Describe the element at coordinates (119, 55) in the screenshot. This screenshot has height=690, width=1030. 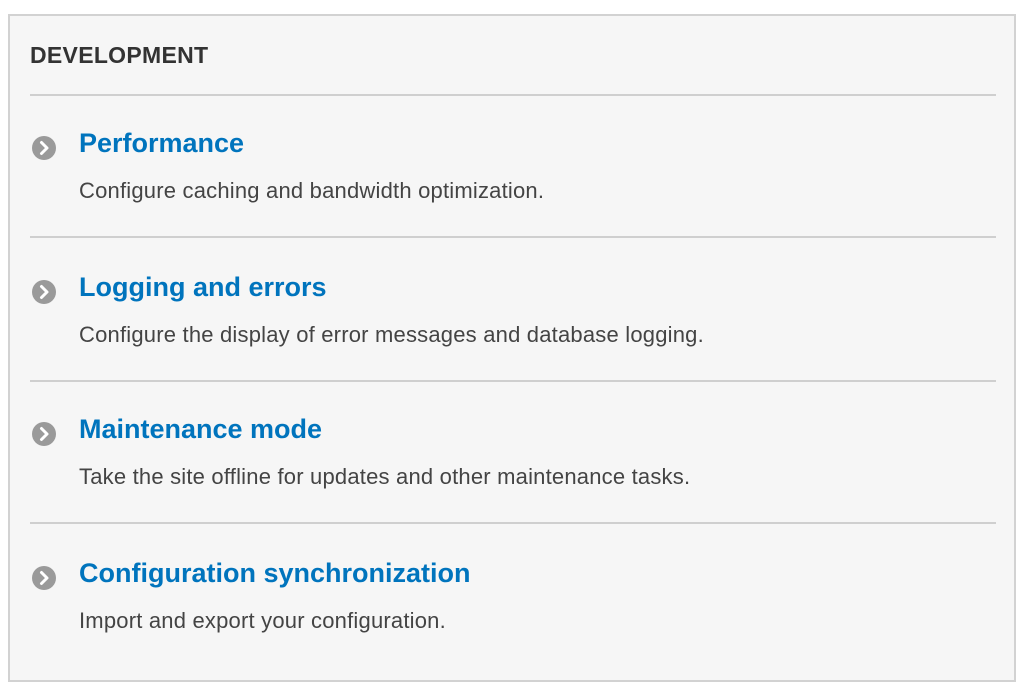
I see `panel-title: DEVELOPMENT` at that location.